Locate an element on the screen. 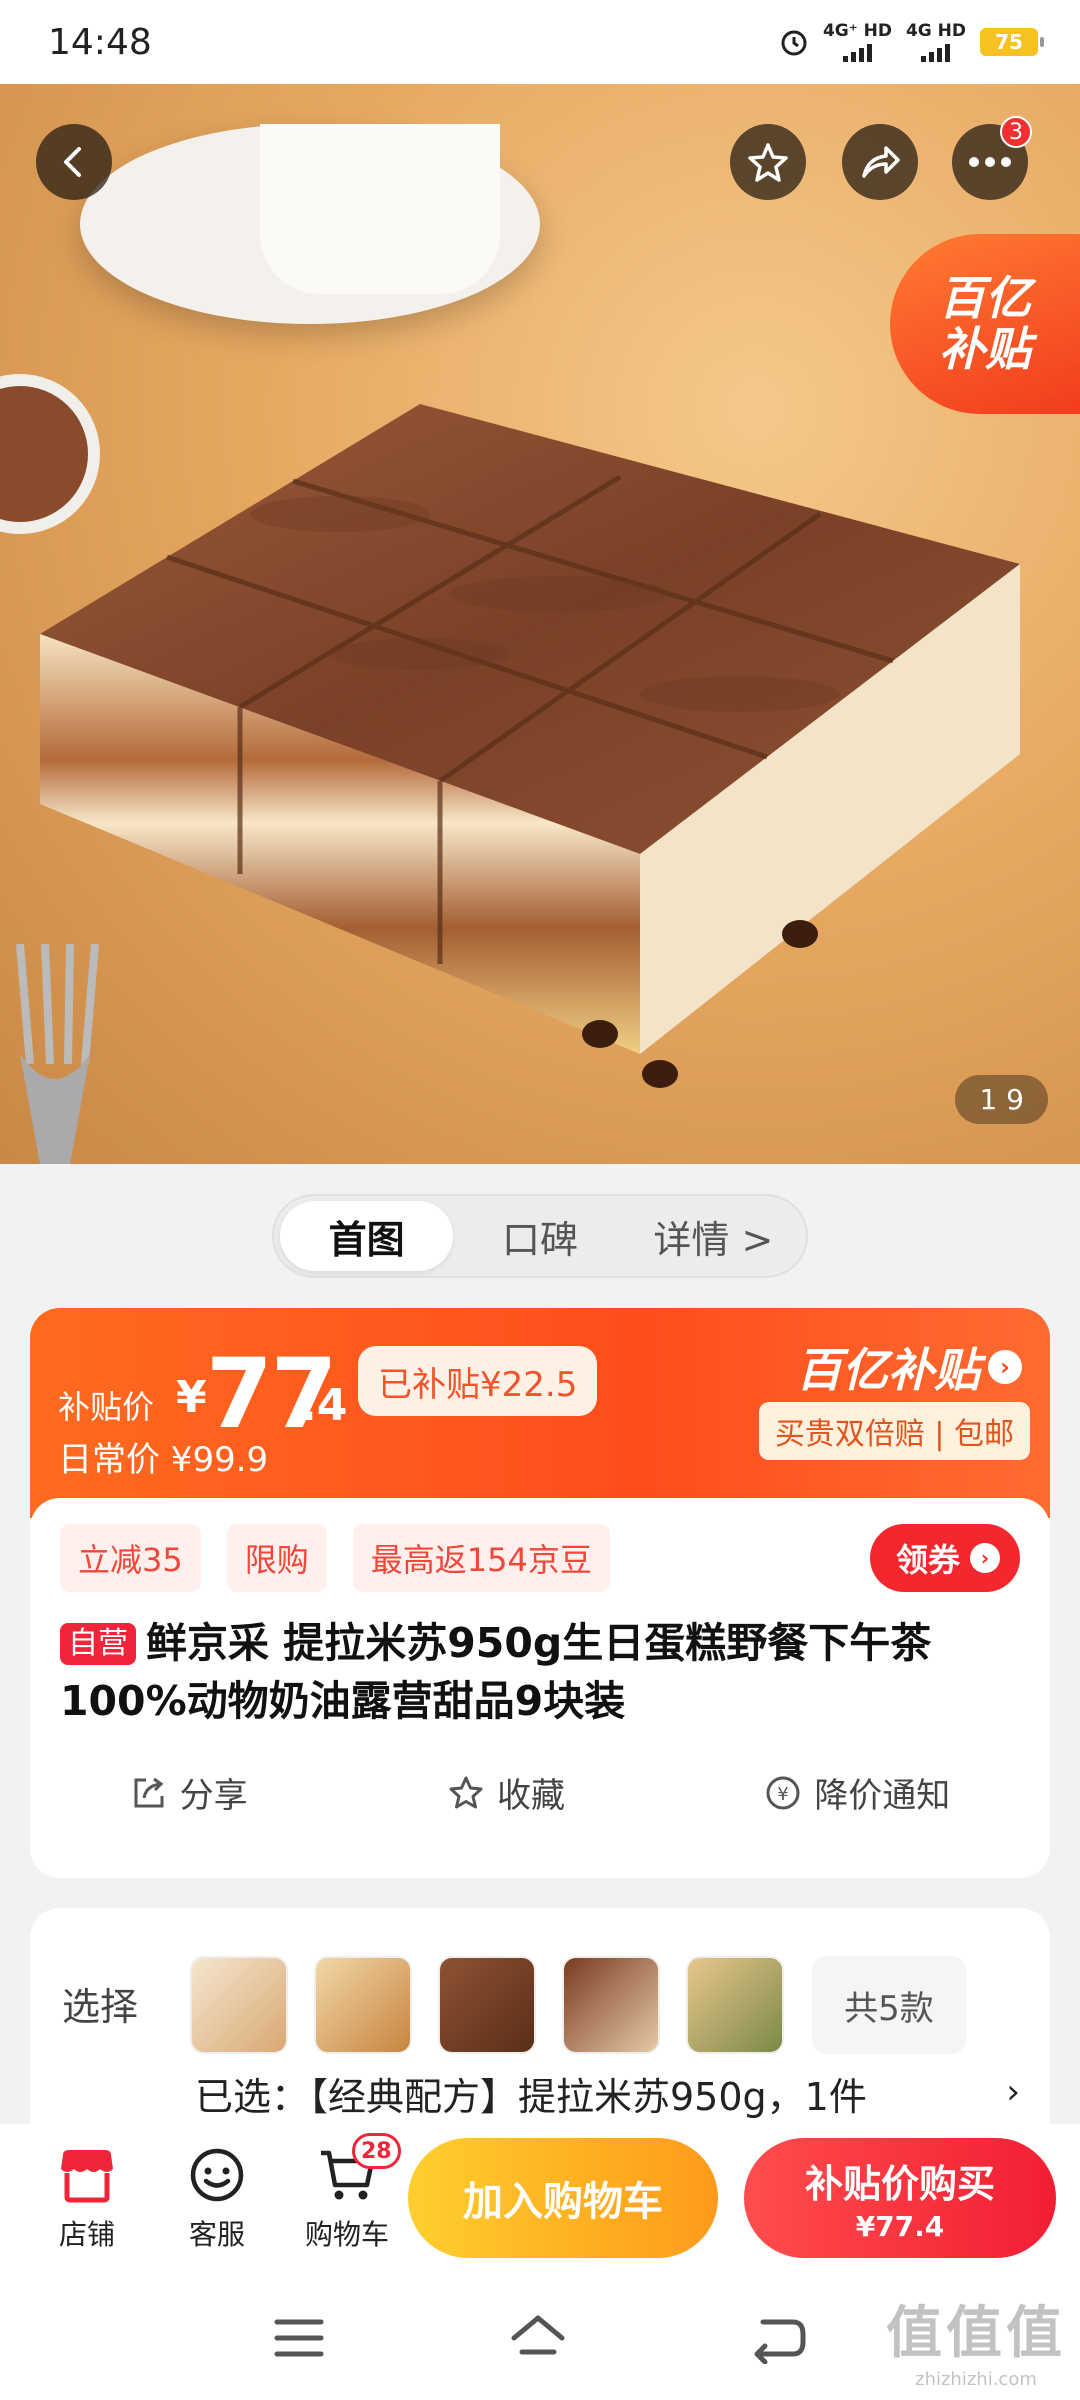 The height and width of the screenshot is (2400, 1080). customer-service-icon is located at coordinates (217, 2175).